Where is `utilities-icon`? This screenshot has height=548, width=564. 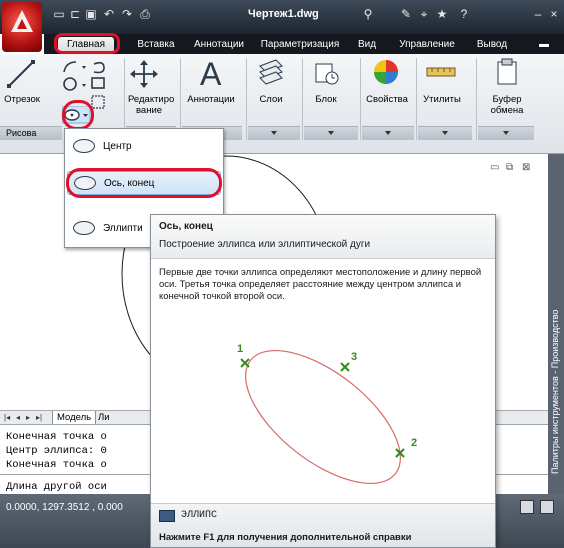
utilities-icon is located at coordinates (441, 72).